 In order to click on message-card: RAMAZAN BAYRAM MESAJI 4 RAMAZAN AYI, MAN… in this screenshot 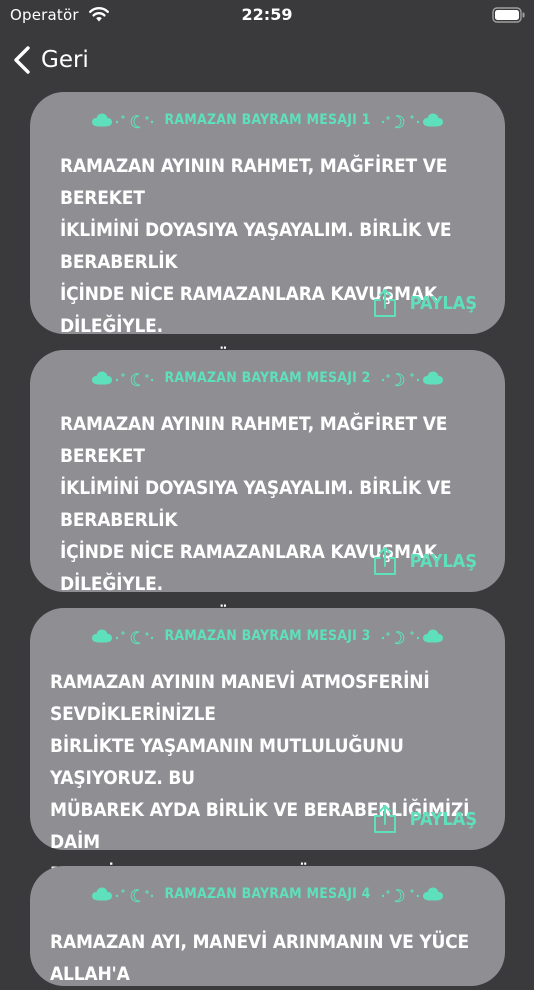, I will do `click(267, 926)`.